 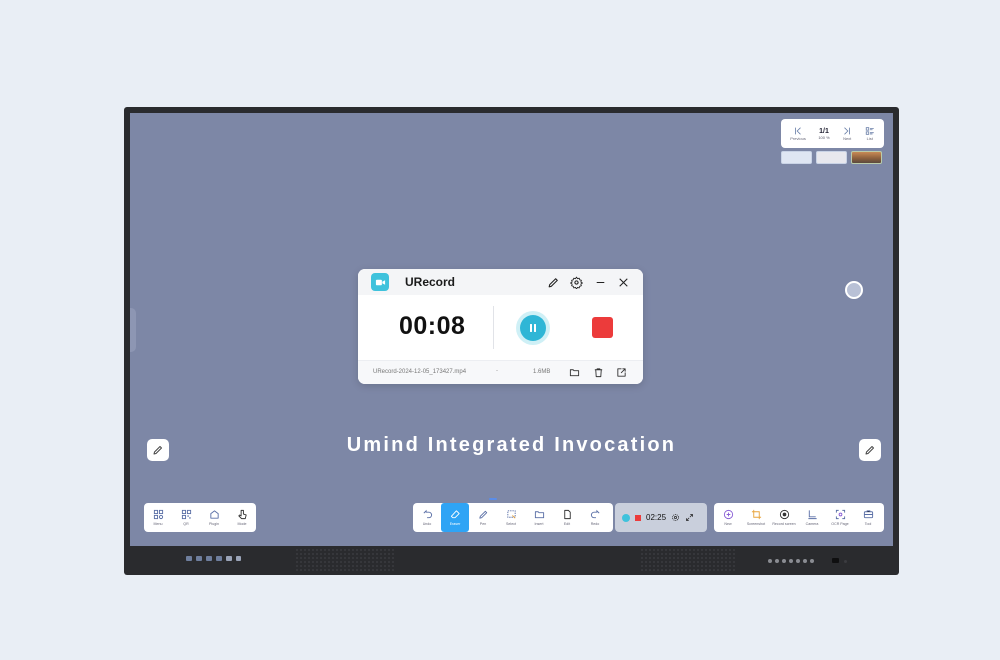 What do you see at coordinates (483, 524) in the screenshot?
I see `tool-label: Pen` at bounding box center [483, 524].